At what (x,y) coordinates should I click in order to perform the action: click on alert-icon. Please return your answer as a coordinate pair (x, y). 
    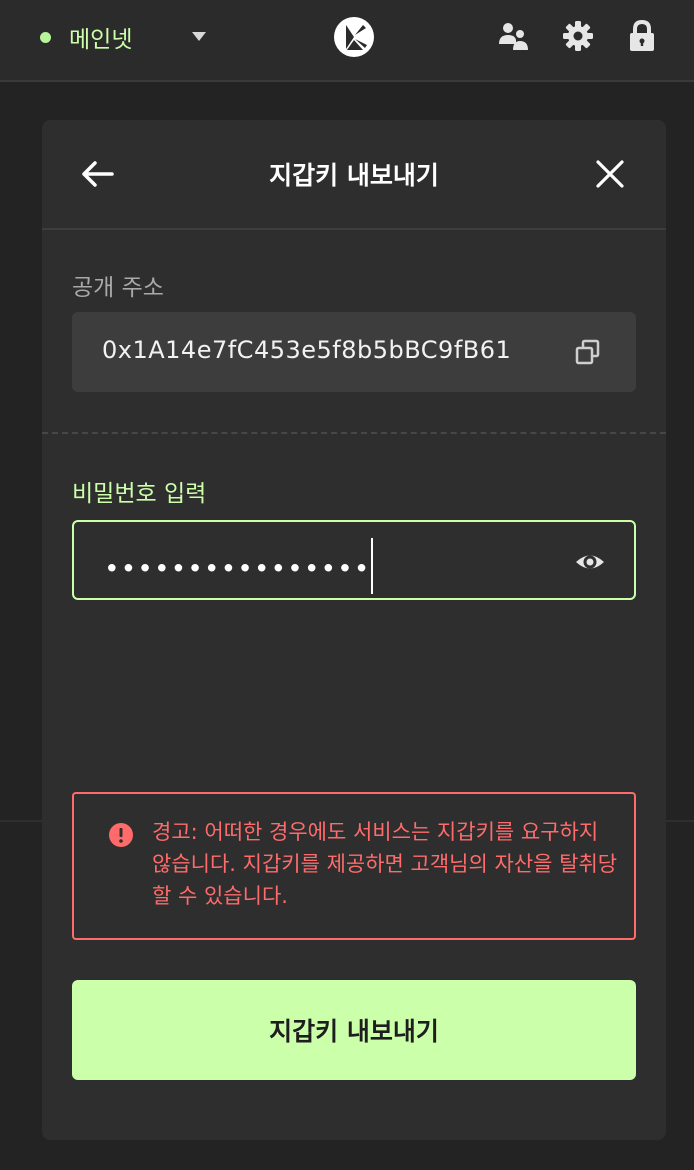
    Looking at the image, I should click on (121, 835).